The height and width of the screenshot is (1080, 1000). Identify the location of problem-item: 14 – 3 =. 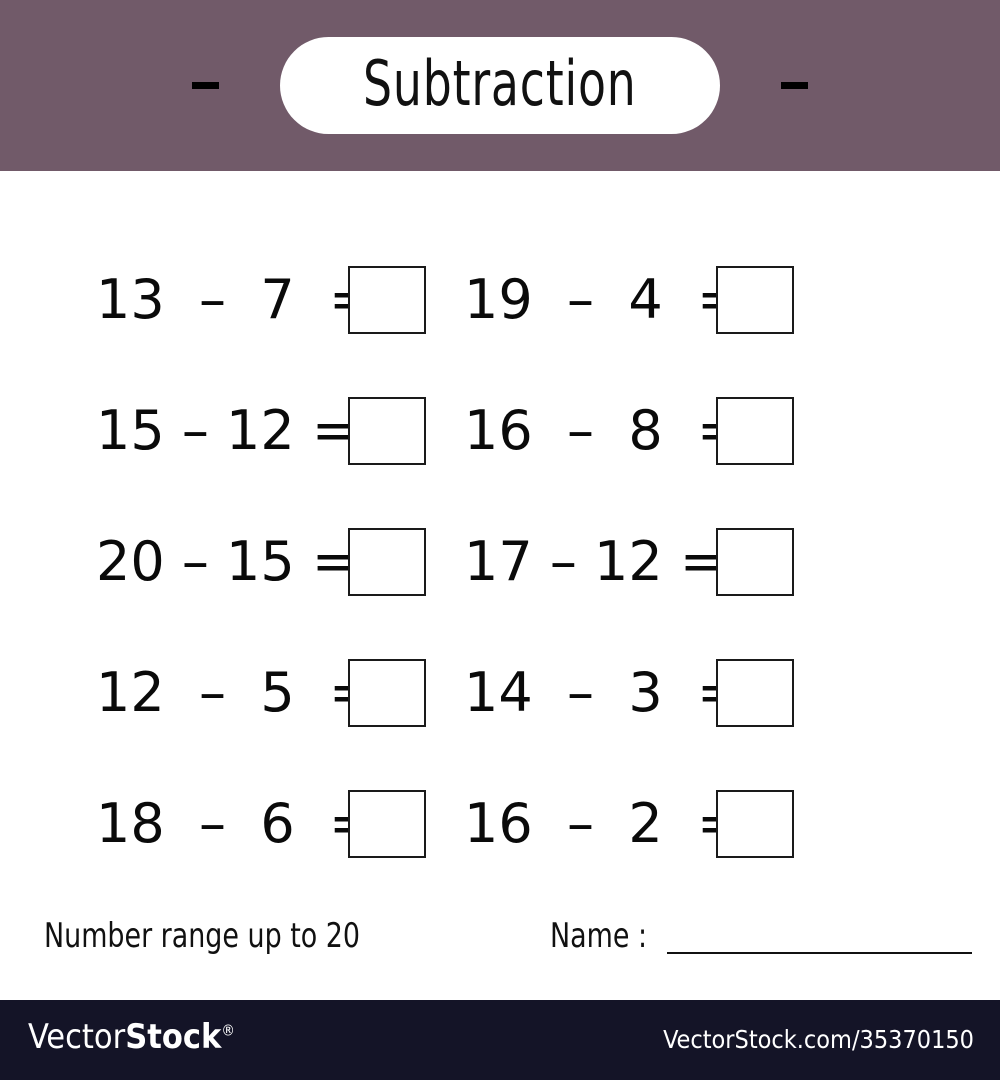
(682, 693).